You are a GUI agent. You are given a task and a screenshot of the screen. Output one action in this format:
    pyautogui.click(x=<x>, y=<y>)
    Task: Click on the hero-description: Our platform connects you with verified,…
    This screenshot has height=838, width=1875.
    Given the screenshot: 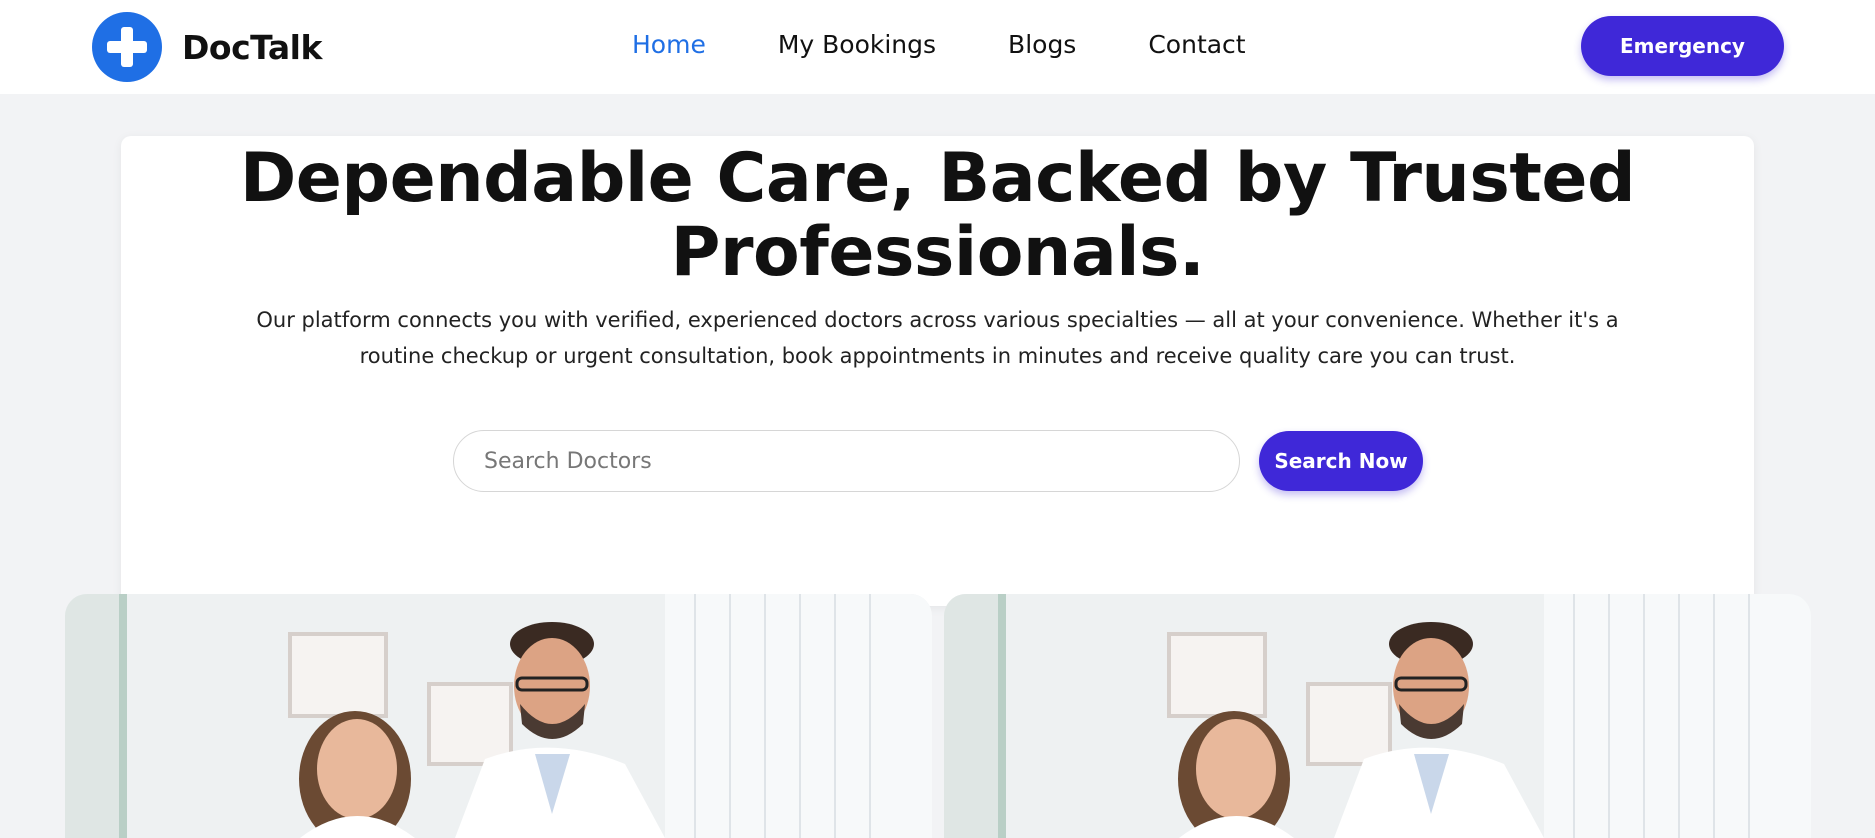 What is the action you would take?
    pyautogui.click(x=937, y=338)
    